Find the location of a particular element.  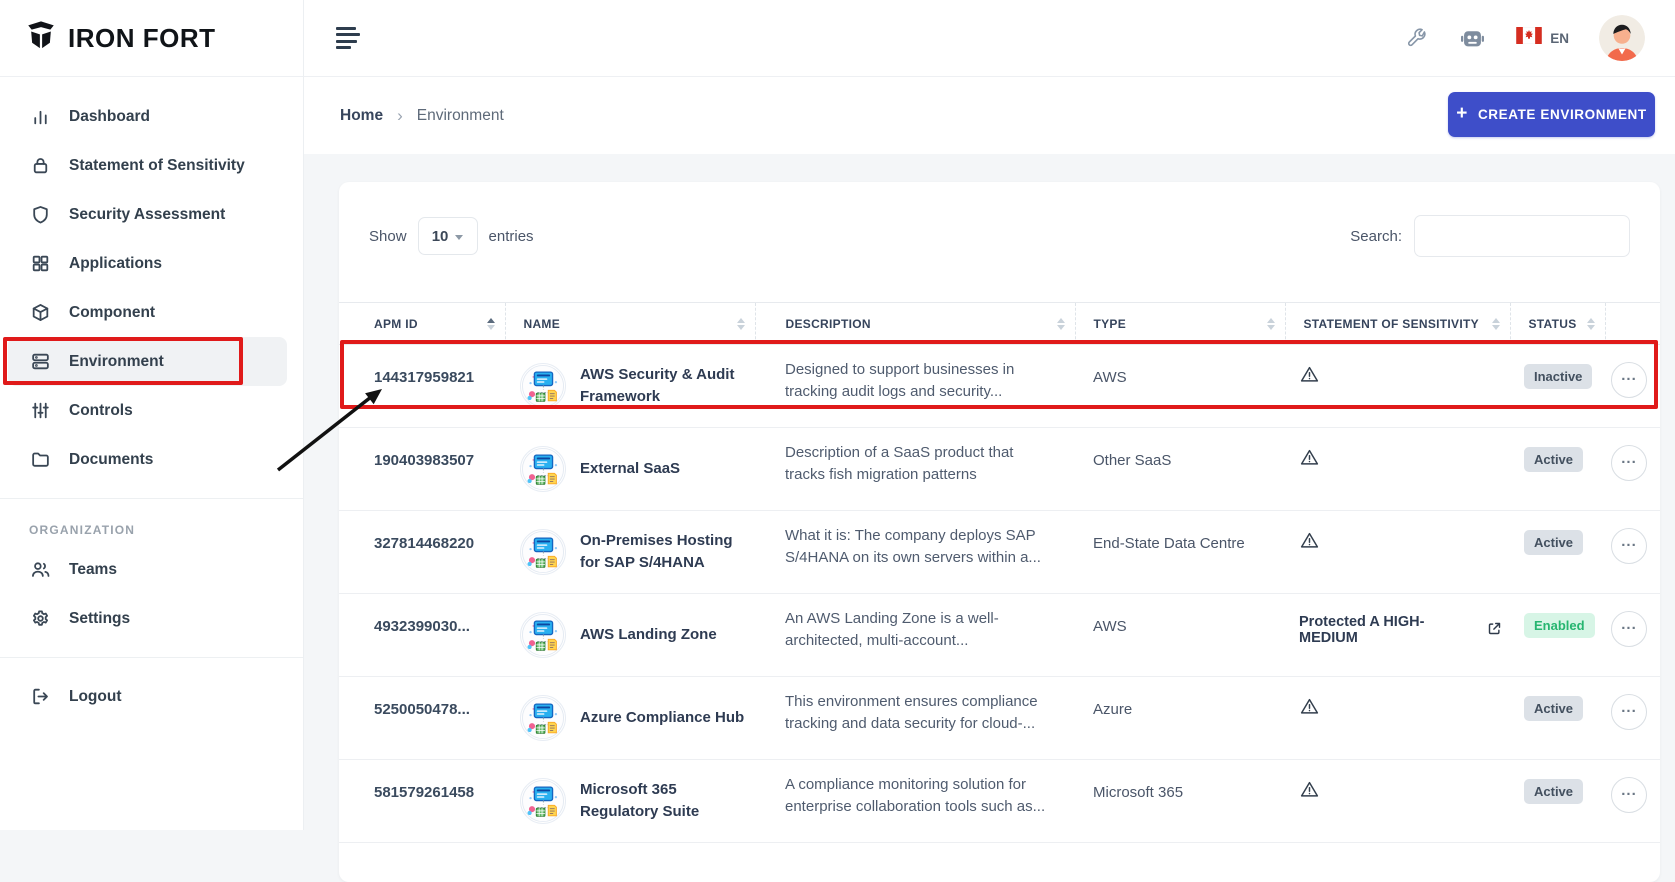

sidebar-item-settings: Settings is located at coordinates (151, 618).